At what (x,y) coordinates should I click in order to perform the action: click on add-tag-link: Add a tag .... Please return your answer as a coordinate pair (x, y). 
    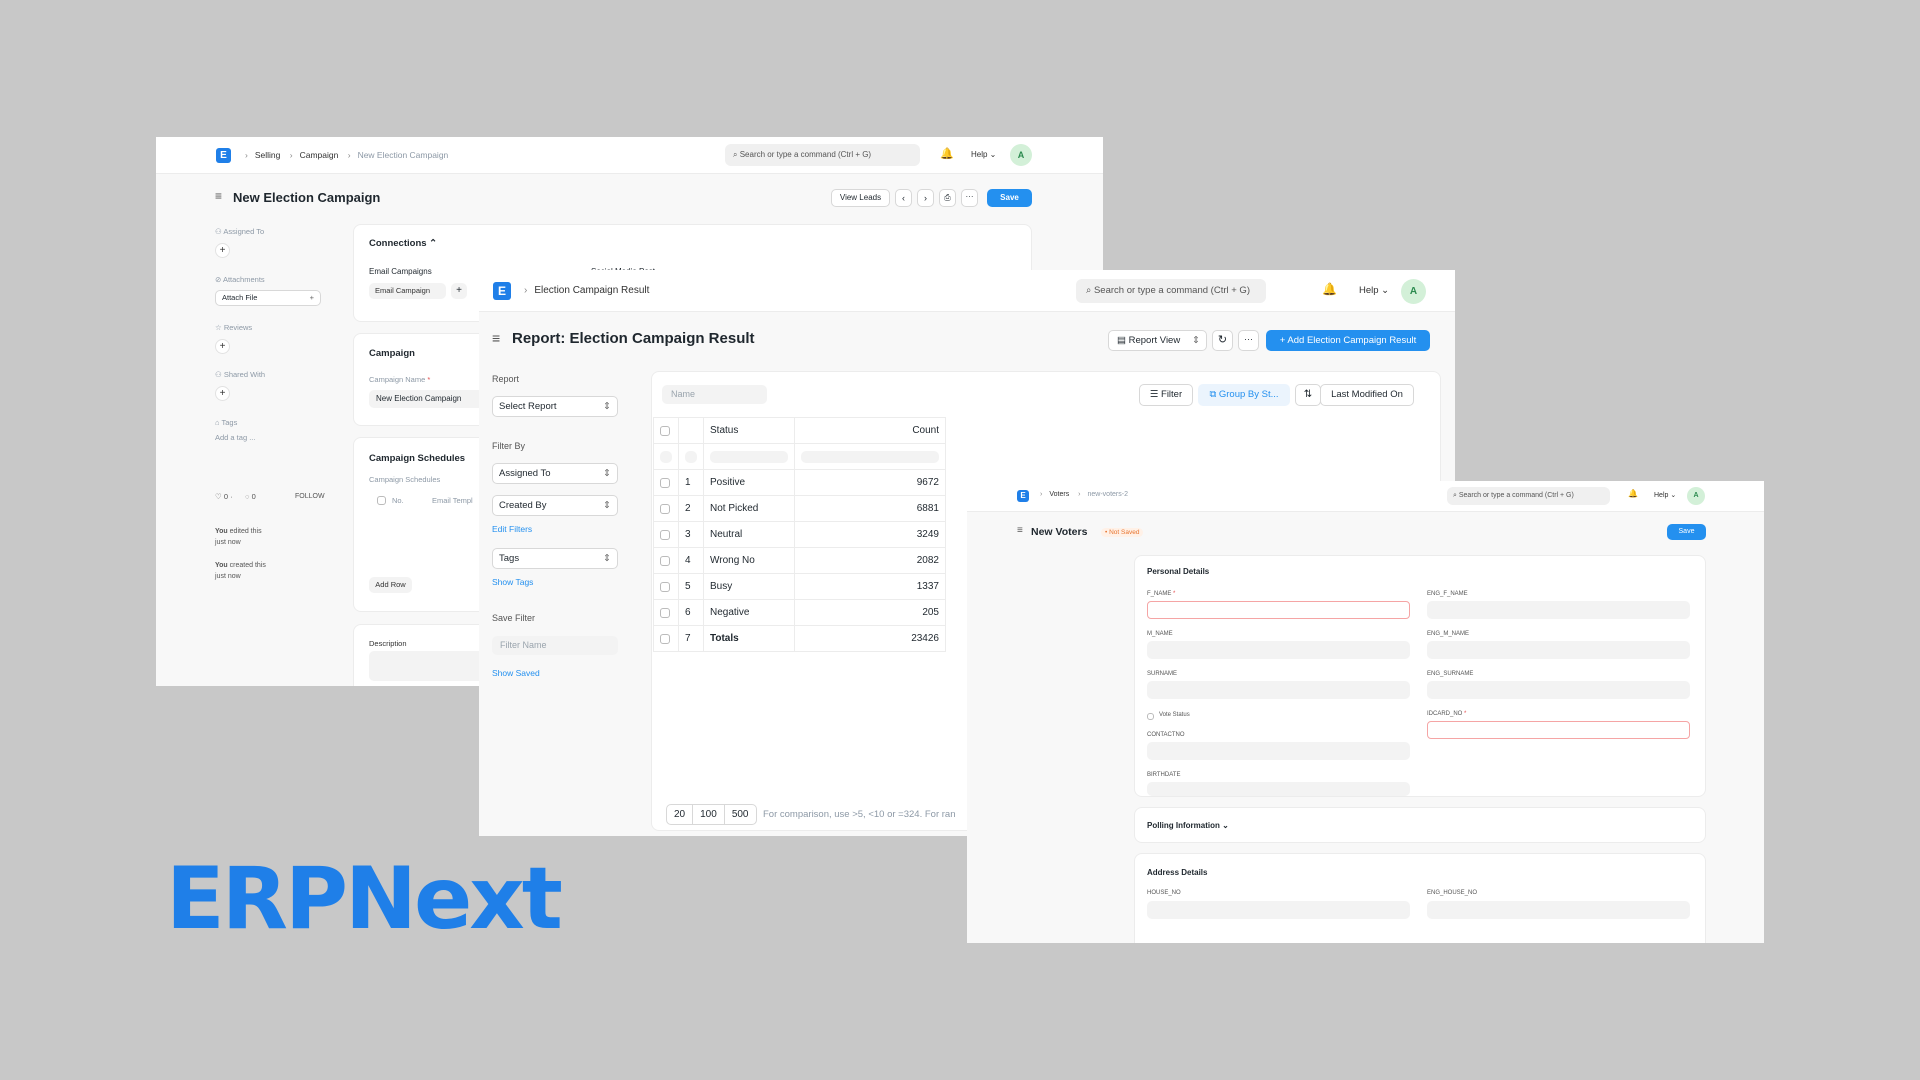
    Looking at the image, I should click on (235, 437).